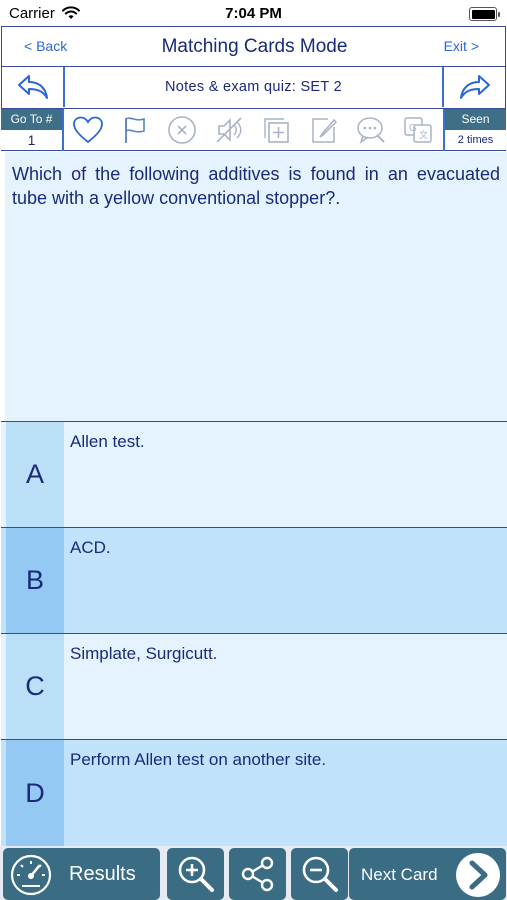 The height and width of the screenshot is (900, 507). I want to click on svg-text: G, so click(413, 128).